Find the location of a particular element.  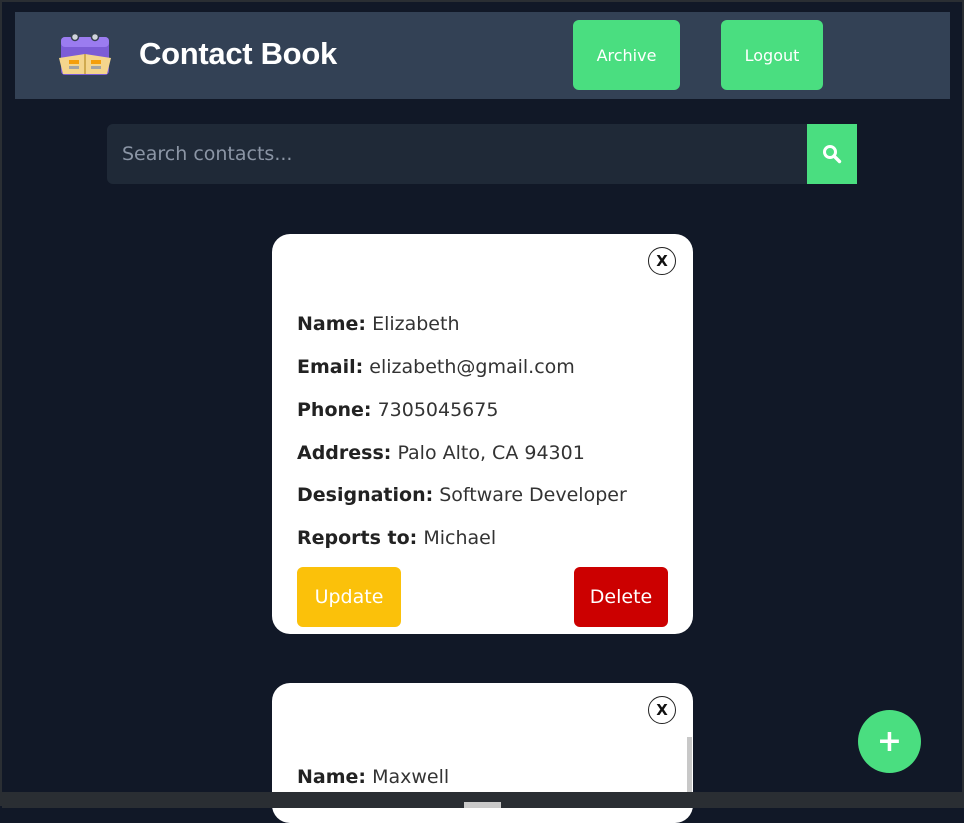

logout-button: Logout is located at coordinates (772, 55).